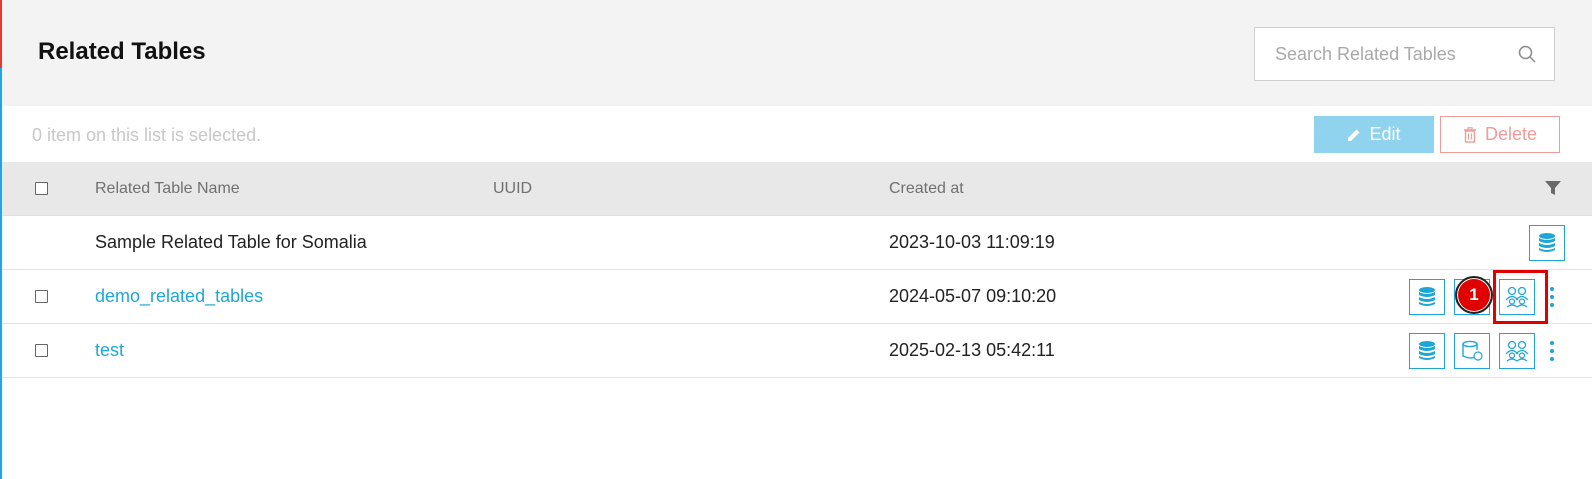  Describe the element at coordinates (797, 189) in the screenshot. I see `table-header: Related Table Name UUID Created at` at that location.